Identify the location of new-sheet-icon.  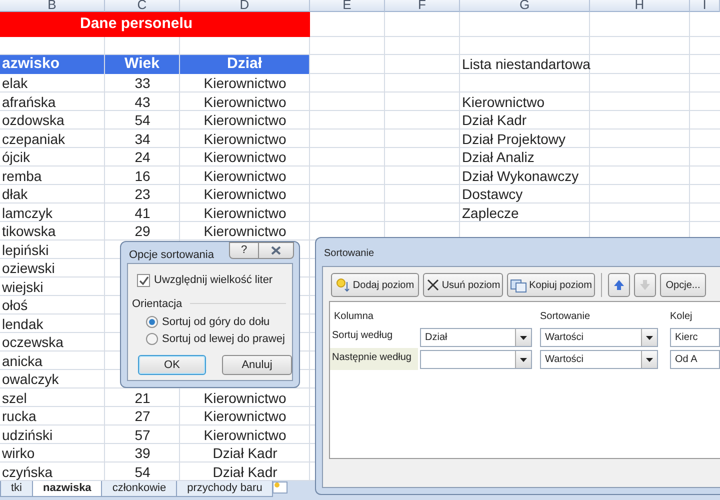
(280, 487).